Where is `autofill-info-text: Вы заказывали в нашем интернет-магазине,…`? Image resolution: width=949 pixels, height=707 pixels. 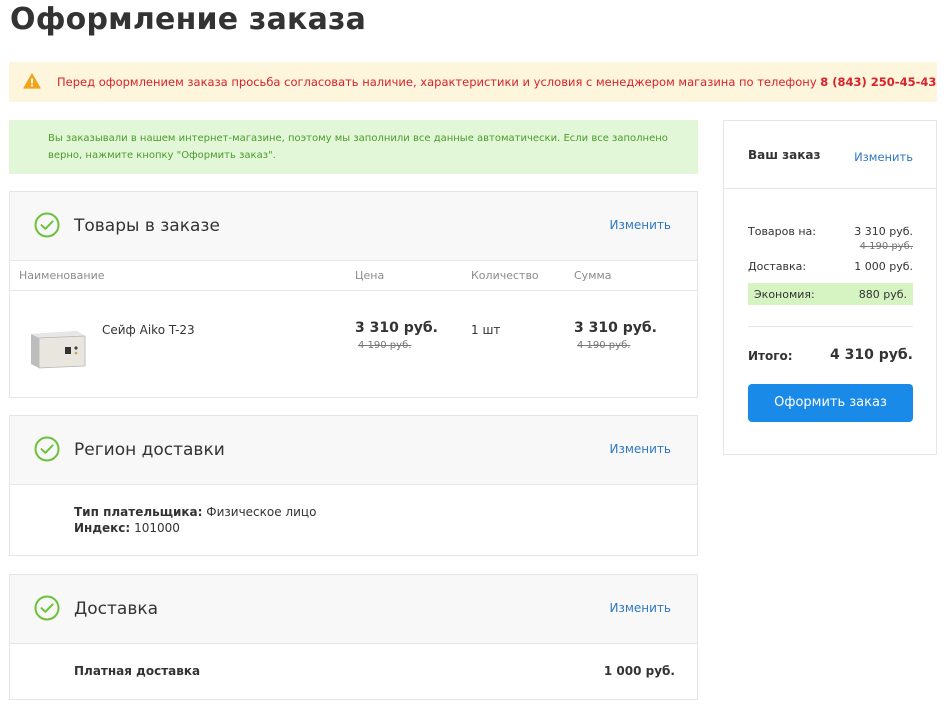 autofill-info-text: Вы заказывали в нашем интернет-магазине,… is located at coordinates (358, 147).